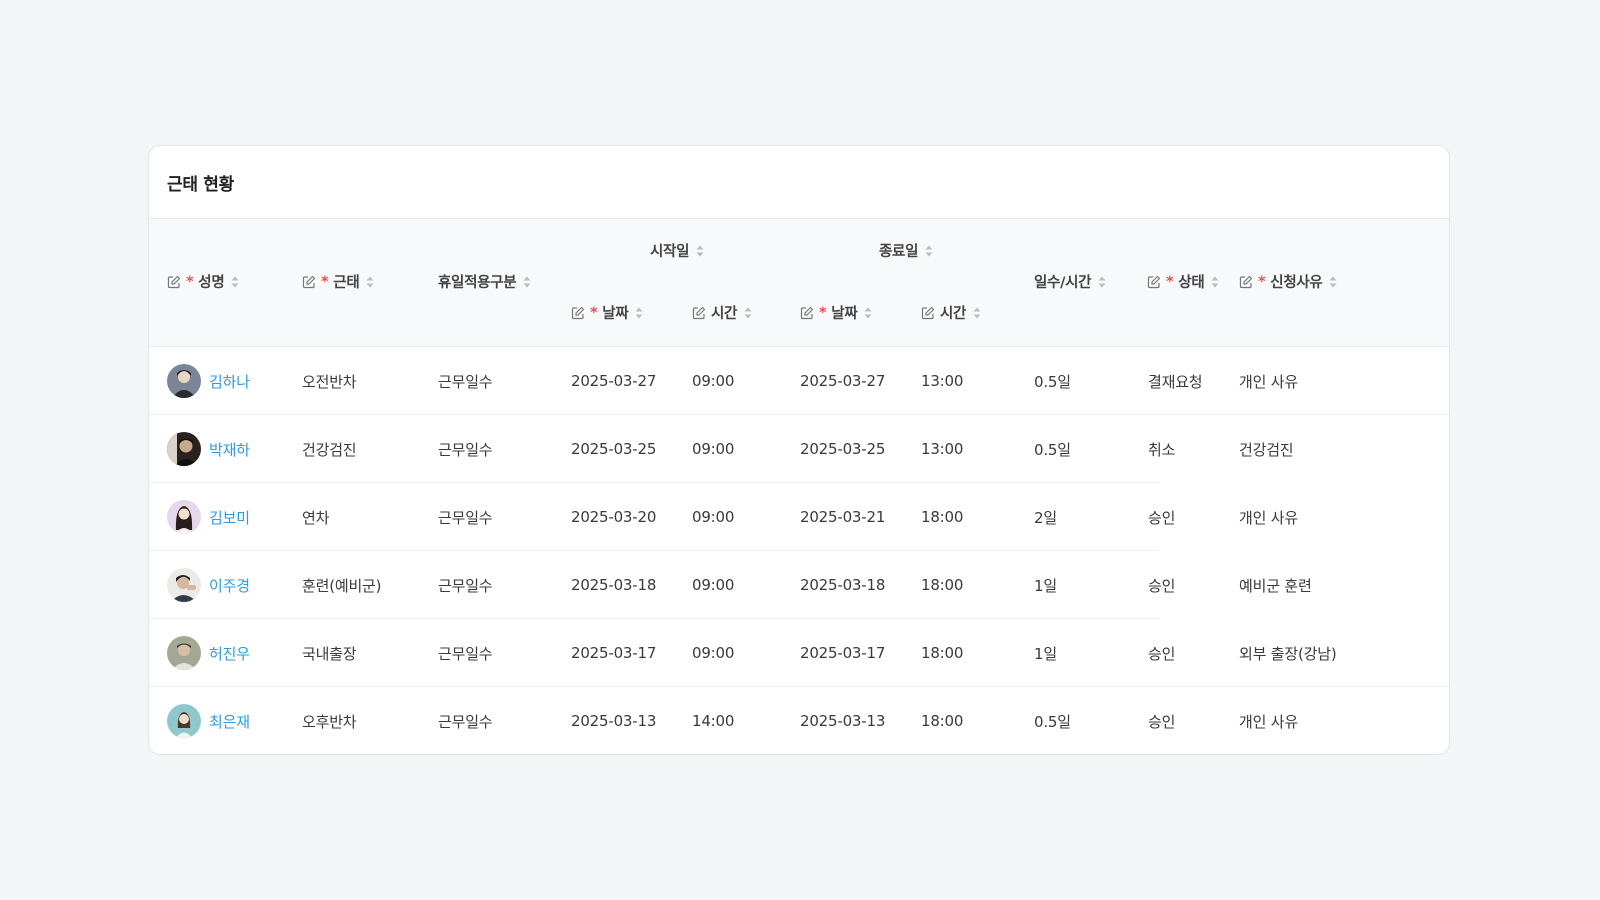 This screenshot has width=1600, height=900. Describe the element at coordinates (208, 517) in the screenshot. I see `name-cell: 김보미` at that location.